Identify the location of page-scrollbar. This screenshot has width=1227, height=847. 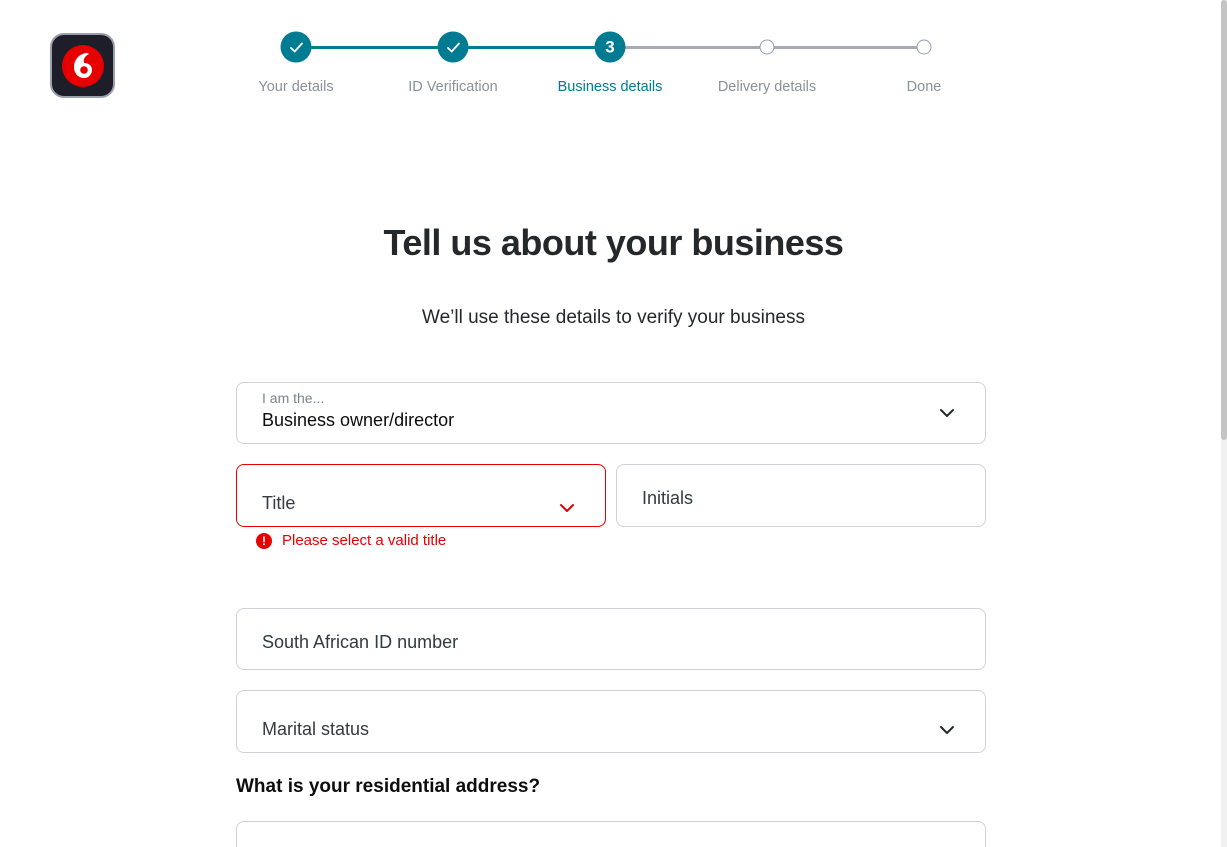
(1224, 423).